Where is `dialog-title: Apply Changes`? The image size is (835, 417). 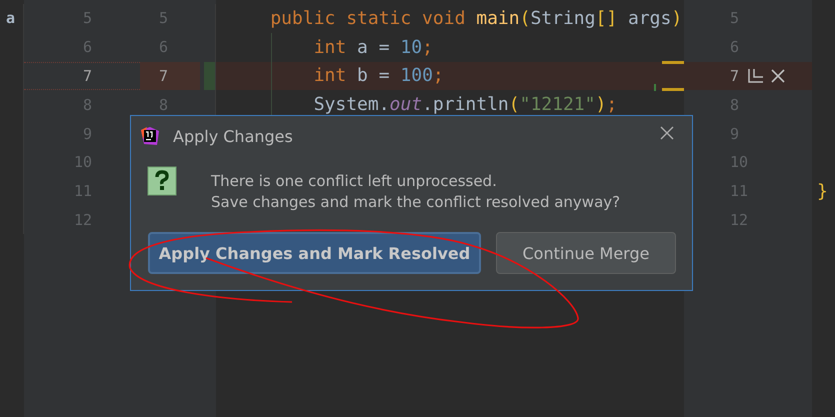
dialog-title: Apply Changes is located at coordinates (233, 136).